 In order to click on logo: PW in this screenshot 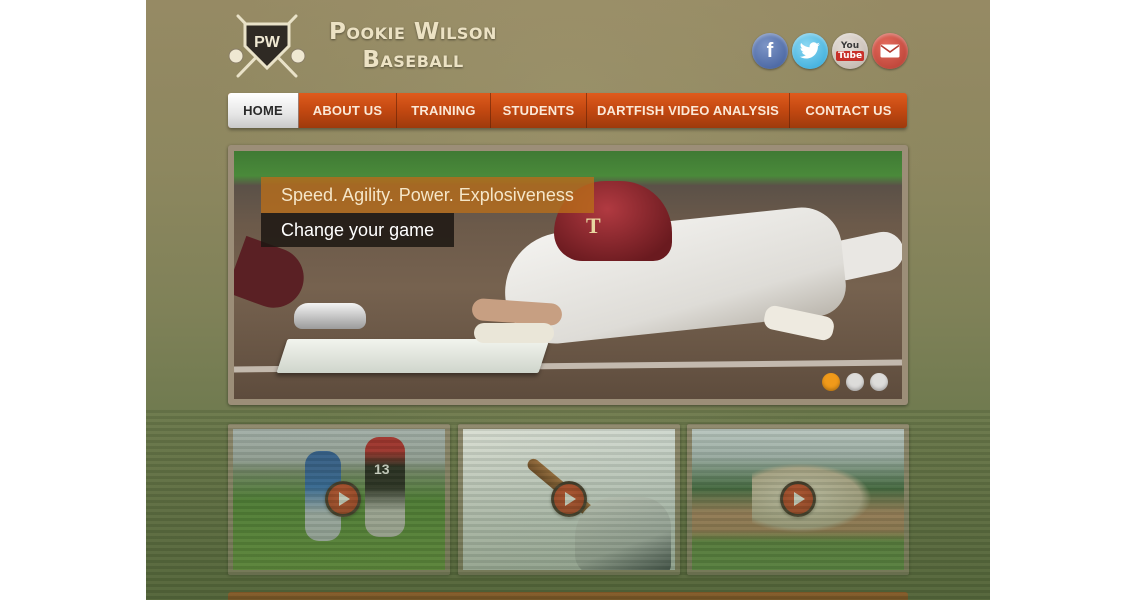, I will do `click(267, 46)`.